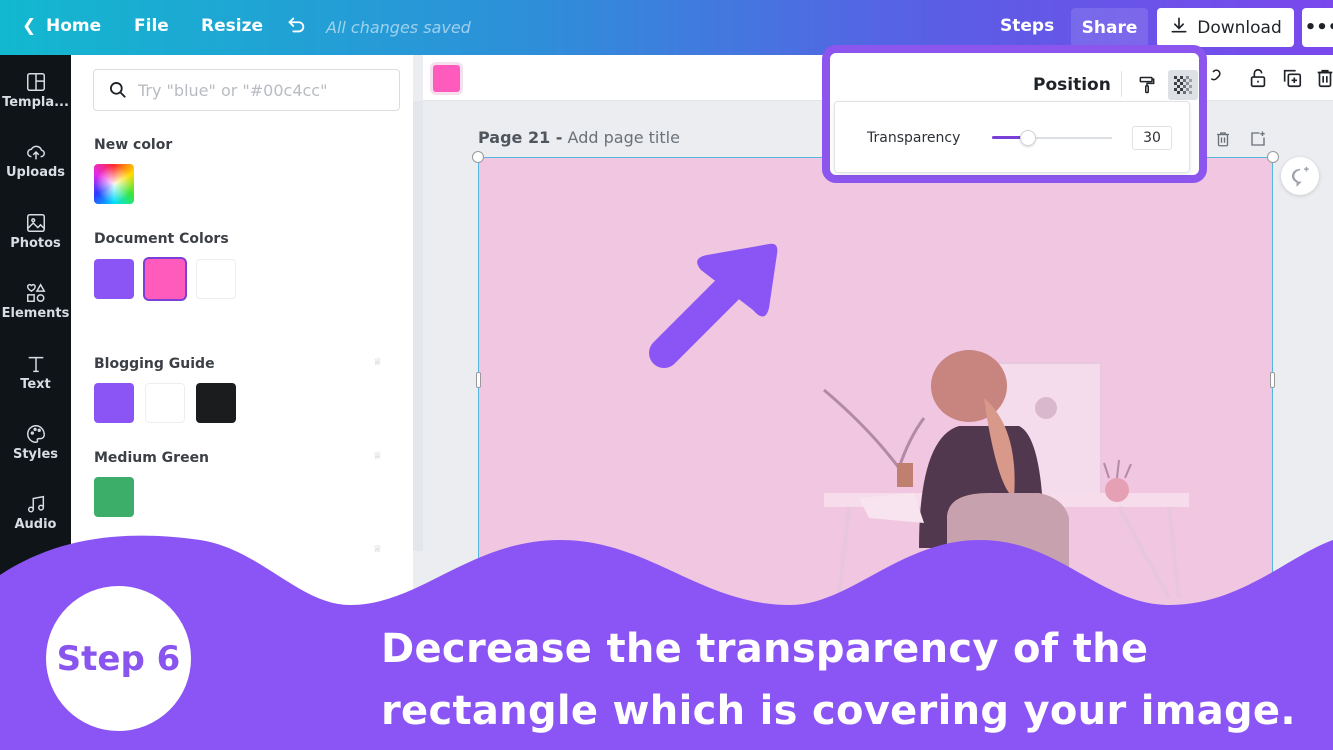  Describe the element at coordinates (35, 434) in the screenshot. I see `palette-icon` at that location.